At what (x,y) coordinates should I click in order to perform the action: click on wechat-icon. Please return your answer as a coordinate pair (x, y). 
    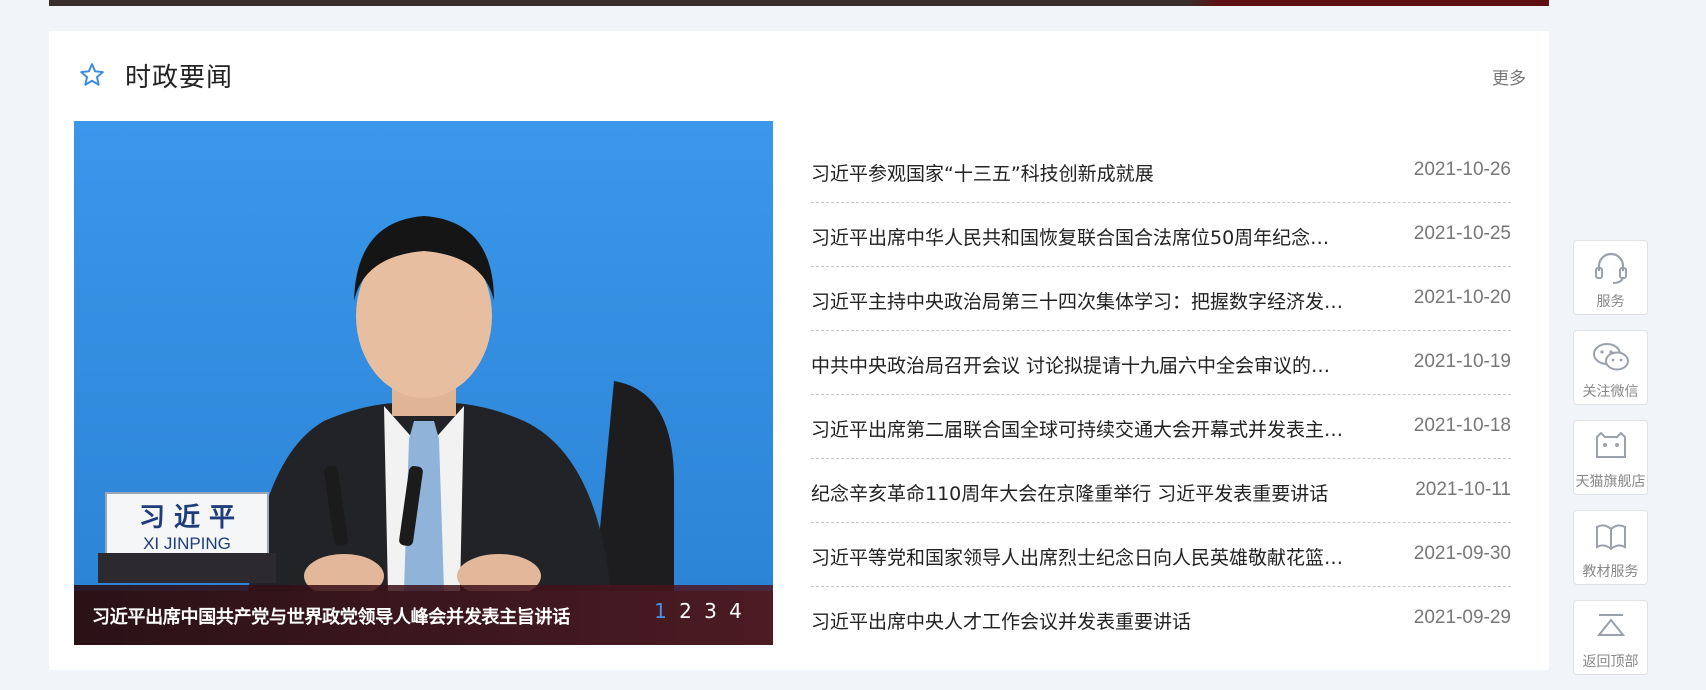
    Looking at the image, I should click on (1610, 357).